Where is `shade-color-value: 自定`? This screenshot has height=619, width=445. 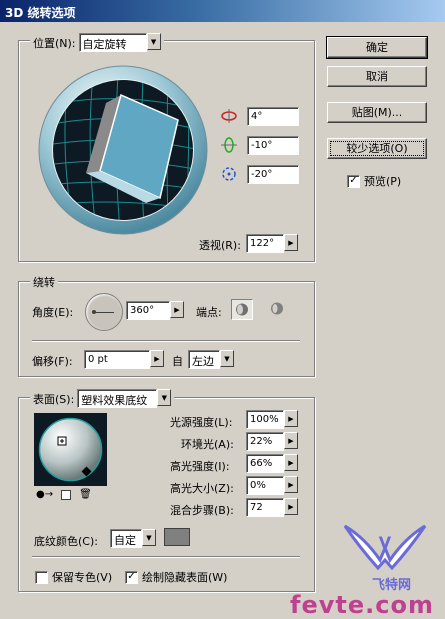
shade-color-value: 自定 is located at coordinates (126, 538).